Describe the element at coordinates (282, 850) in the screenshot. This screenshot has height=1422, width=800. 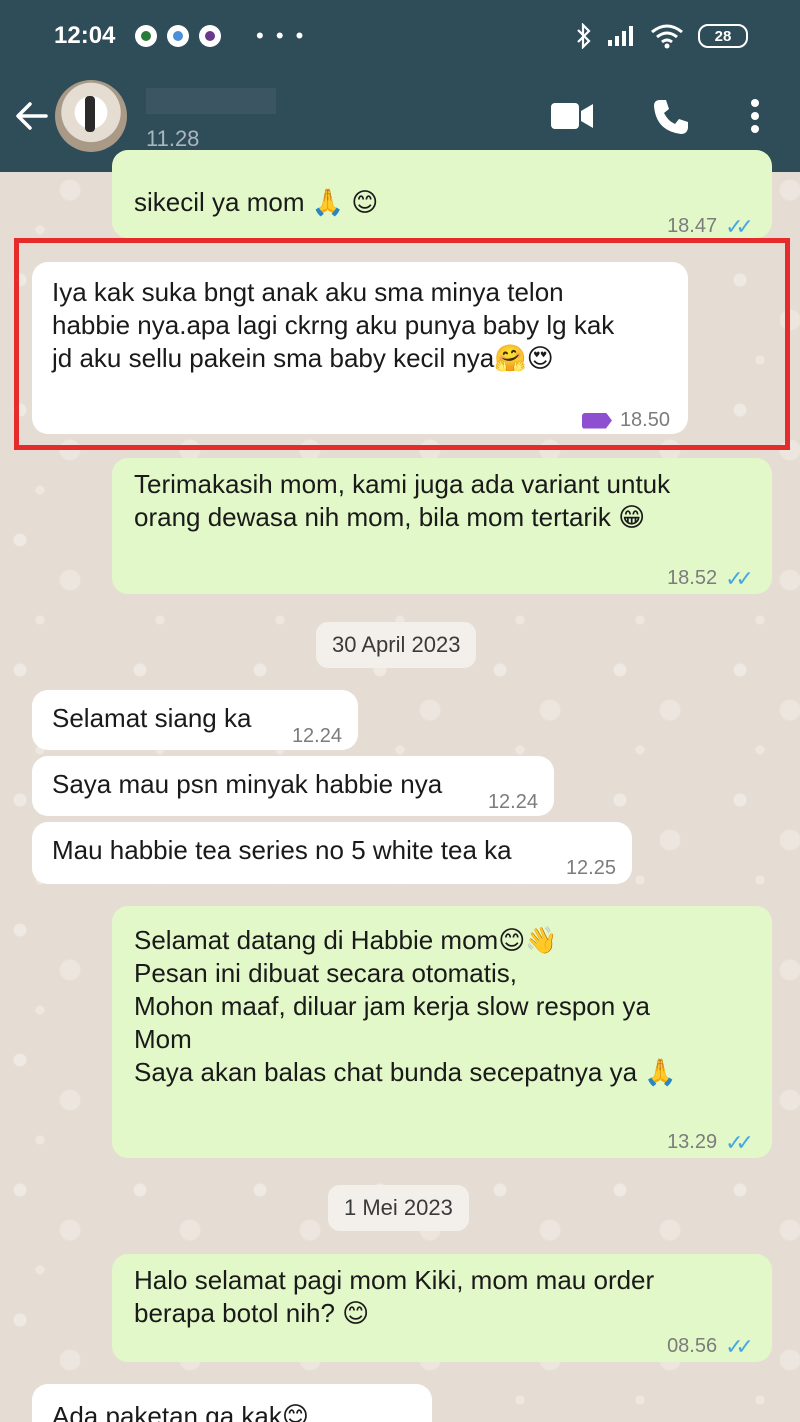
I see `message-text: Mau habbie tea series no 5 white tea ka` at that location.